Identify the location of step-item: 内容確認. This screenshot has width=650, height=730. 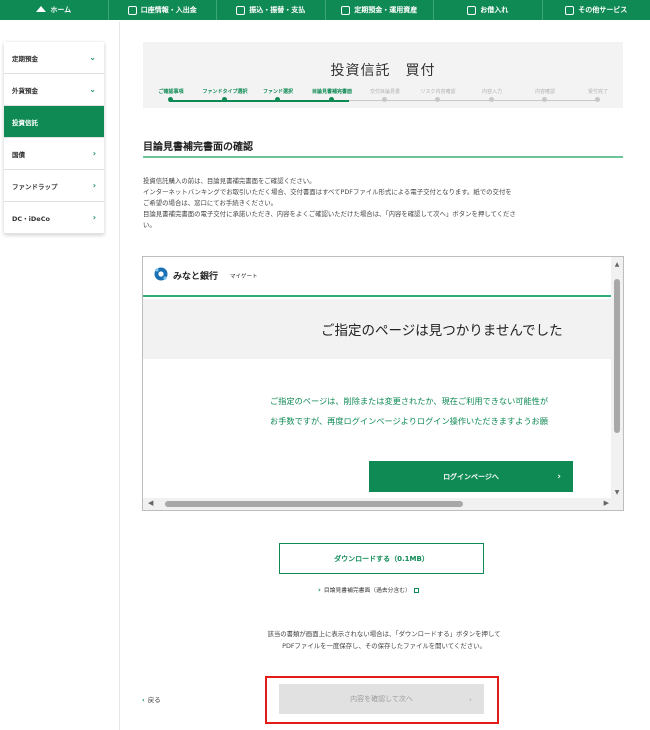
(545, 95).